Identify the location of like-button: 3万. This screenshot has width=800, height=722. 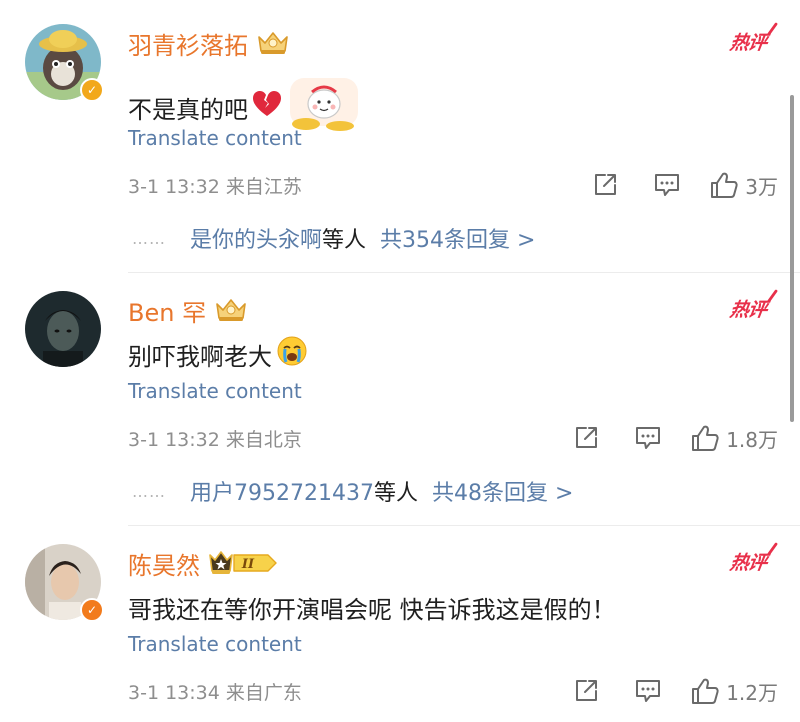
(743, 185).